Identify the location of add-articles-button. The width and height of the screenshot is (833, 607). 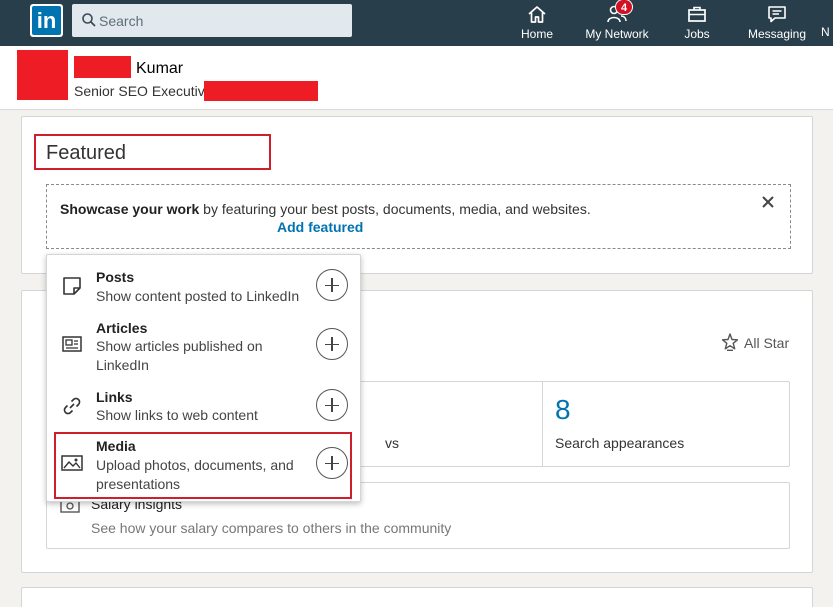
(332, 344).